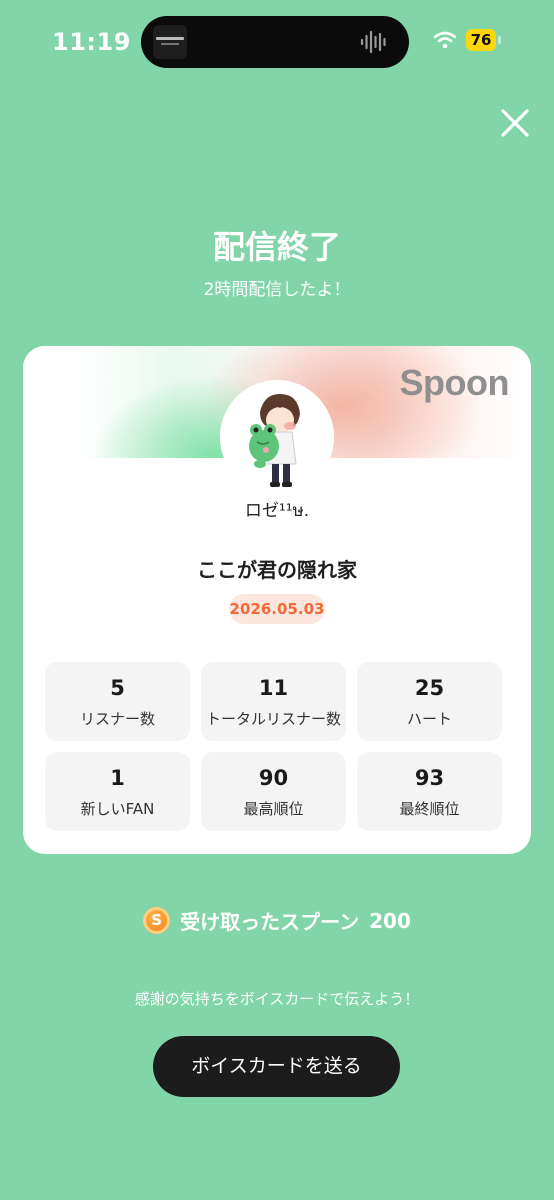 This screenshot has height=1200, width=554. I want to click on username: ロゼ¹¹ษ., so click(277, 511).